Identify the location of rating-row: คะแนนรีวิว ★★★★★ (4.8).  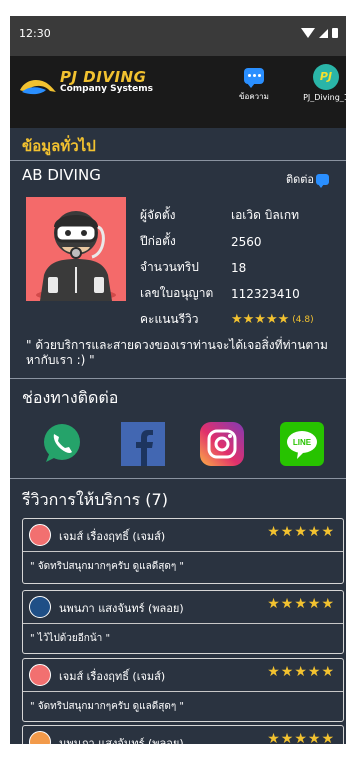
(240, 319).